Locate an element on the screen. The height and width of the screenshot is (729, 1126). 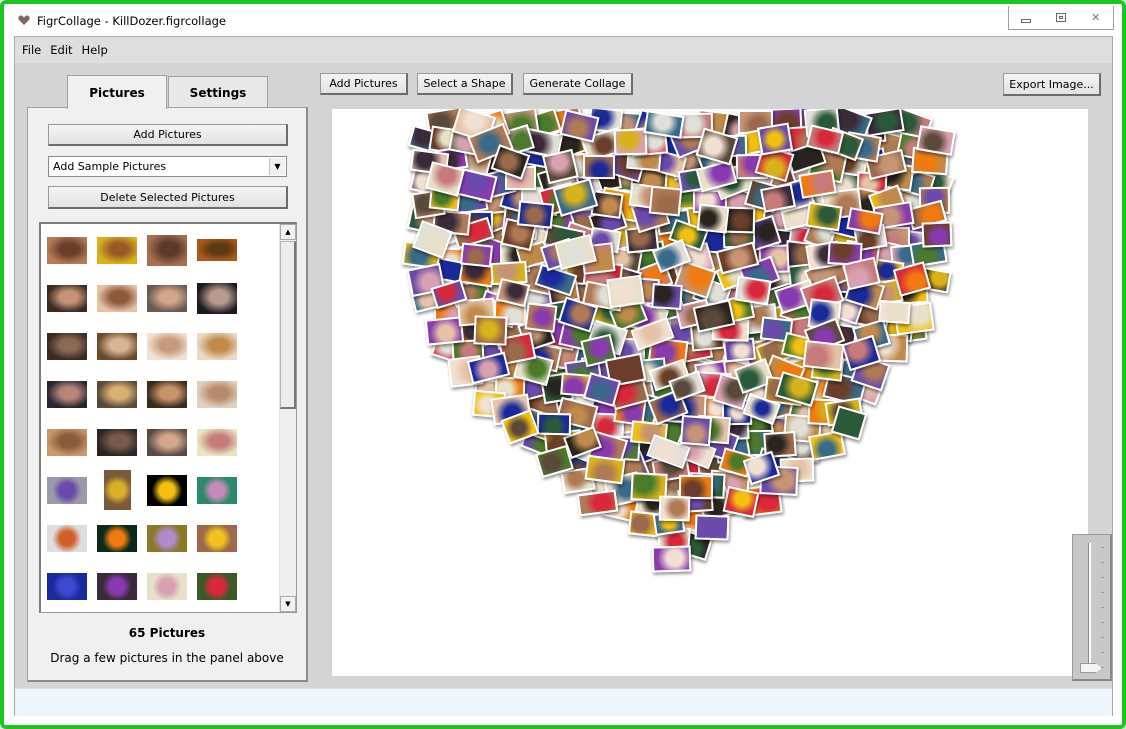
window-controls: ✕ is located at coordinates (1061, 18).